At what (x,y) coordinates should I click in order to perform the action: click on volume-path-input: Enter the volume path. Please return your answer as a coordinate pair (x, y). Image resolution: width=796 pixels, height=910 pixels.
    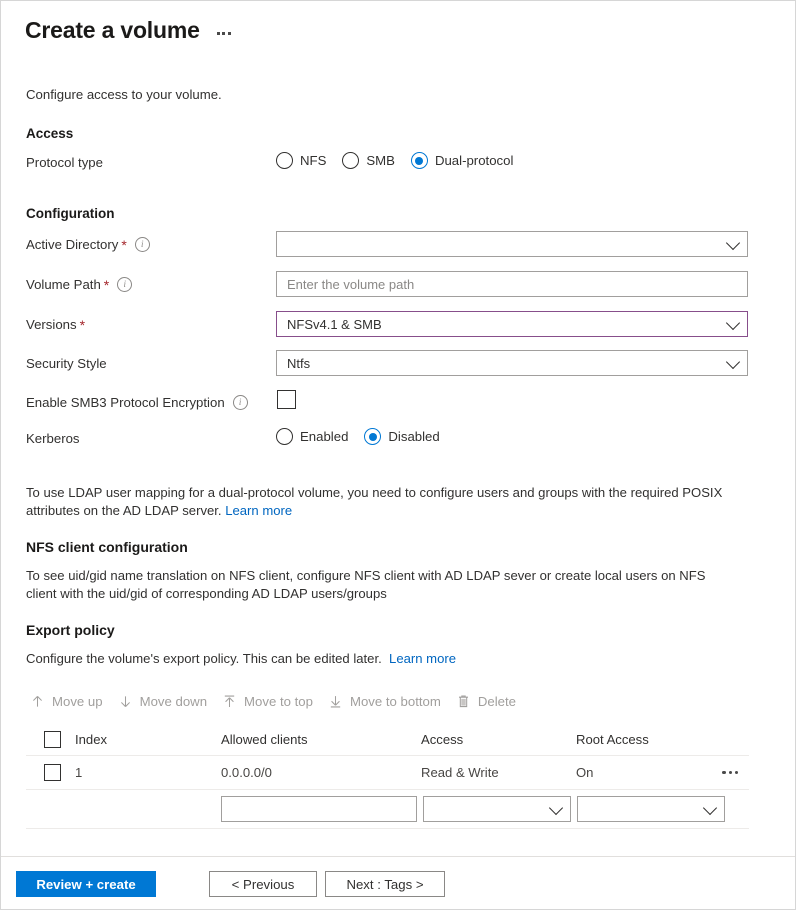
    Looking at the image, I should click on (512, 284).